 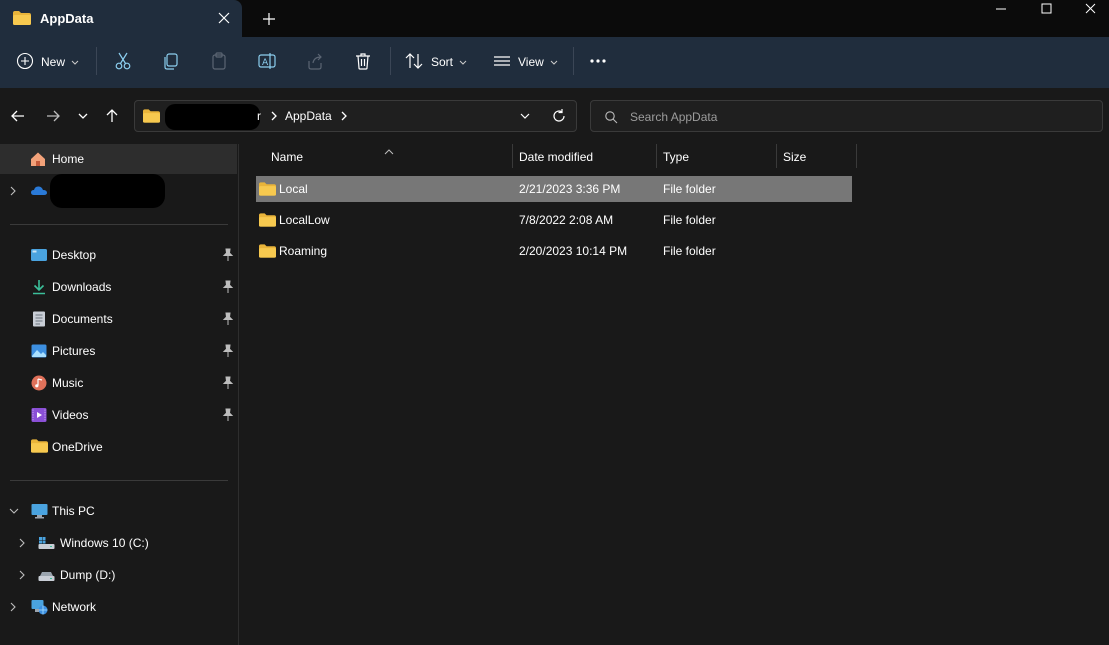 I want to click on view-button: View, so click(x=525, y=62).